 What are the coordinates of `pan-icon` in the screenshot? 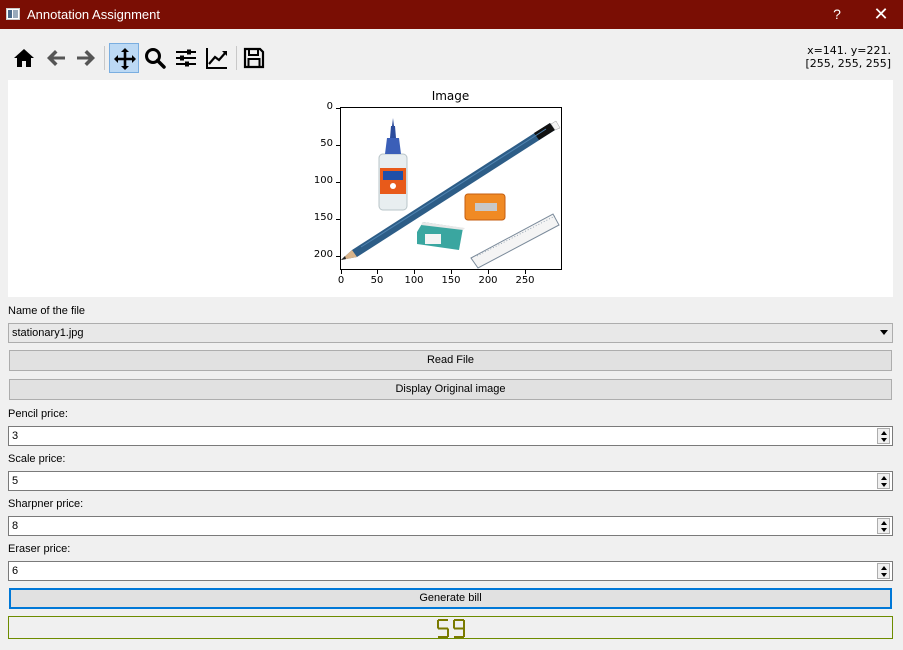 It's located at (125, 59).